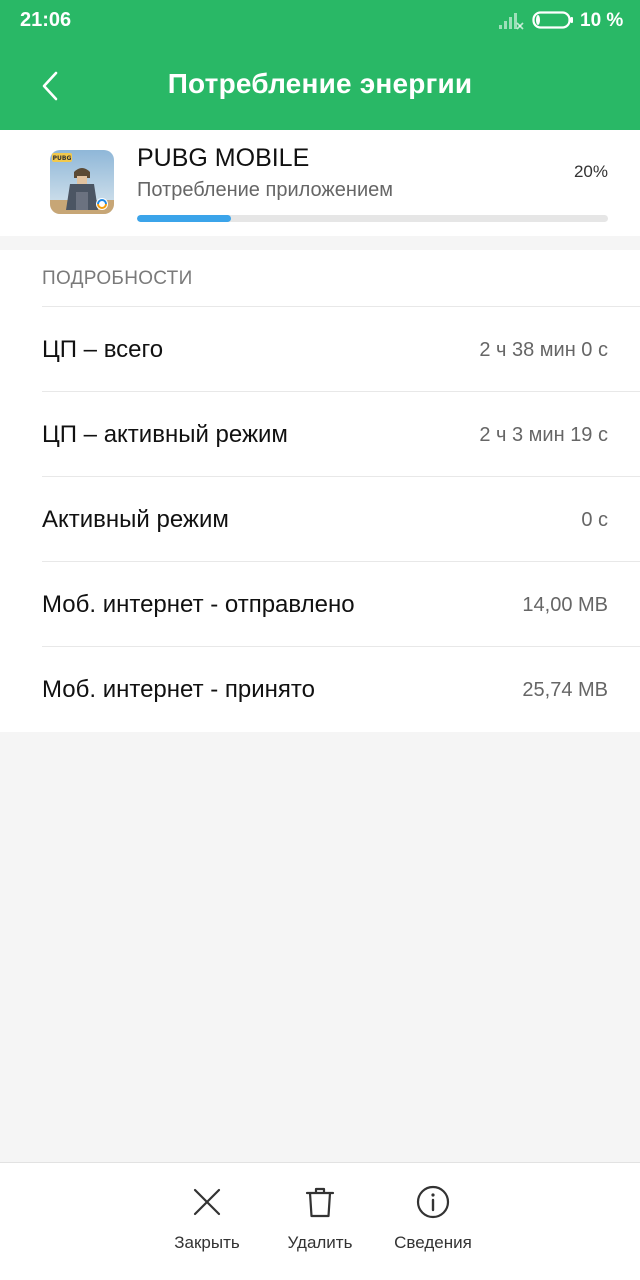 The width and height of the screenshot is (640, 1280). Describe the element at coordinates (590, 171) in the screenshot. I see `app-usage-percent: 20%` at that location.